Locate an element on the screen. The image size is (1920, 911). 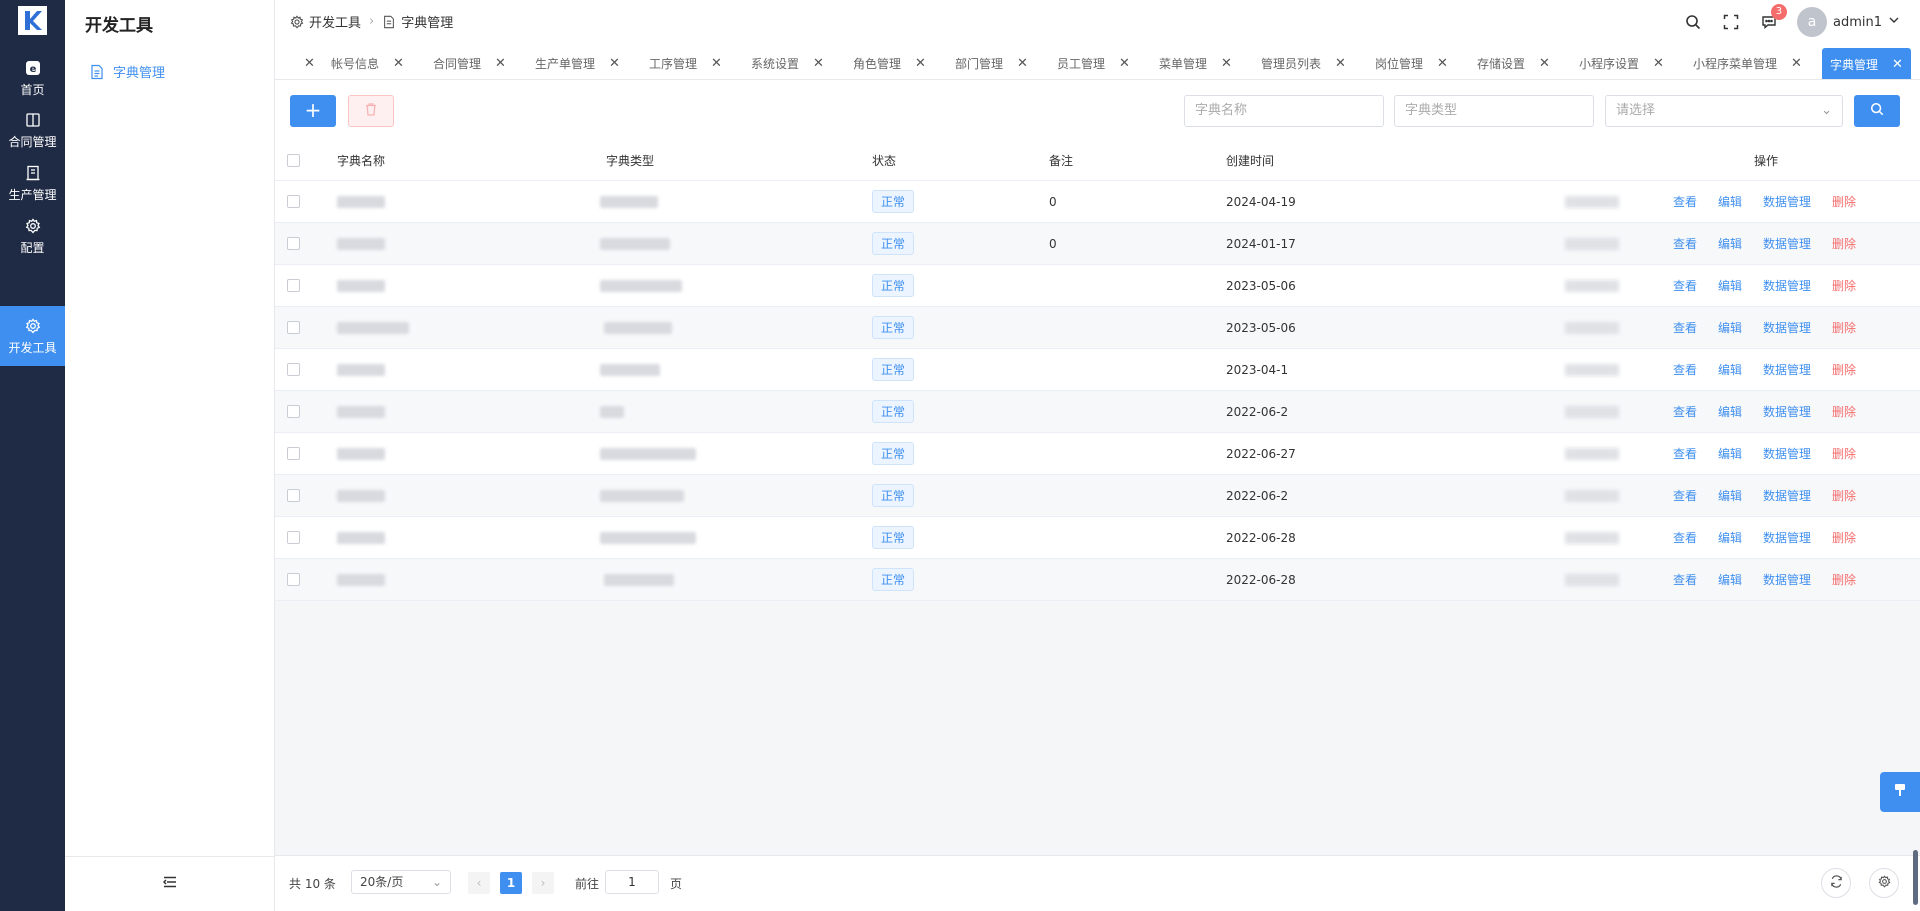
tab-roles: 角色管理 ✕ is located at coordinates (889, 63).